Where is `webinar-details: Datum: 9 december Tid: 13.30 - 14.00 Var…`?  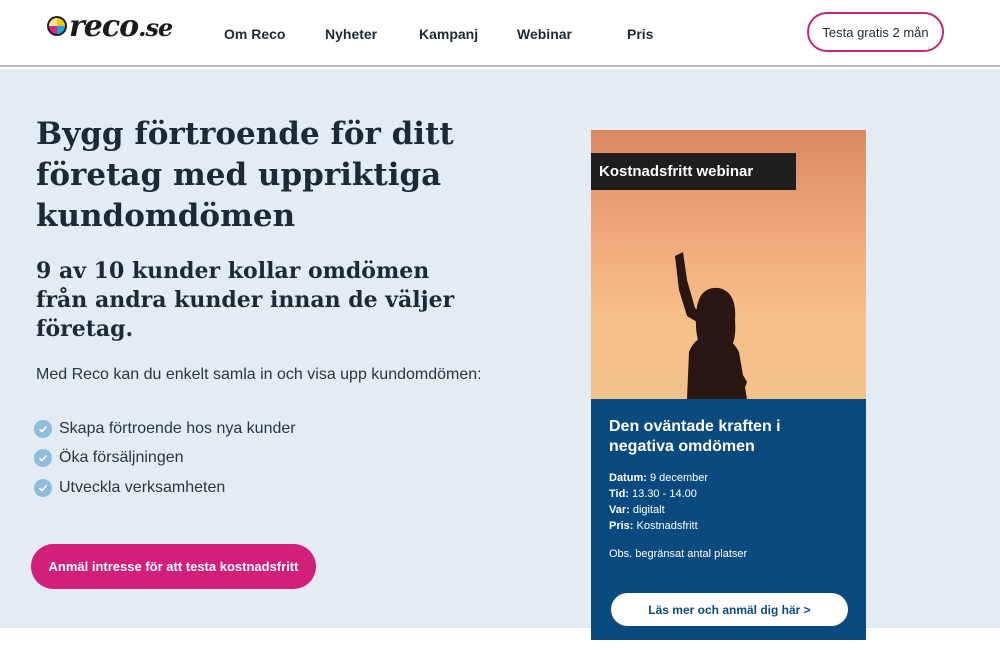
webinar-details: Datum: 9 december Tid: 13.30 - 14.00 Var… is located at coordinates (658, 502).